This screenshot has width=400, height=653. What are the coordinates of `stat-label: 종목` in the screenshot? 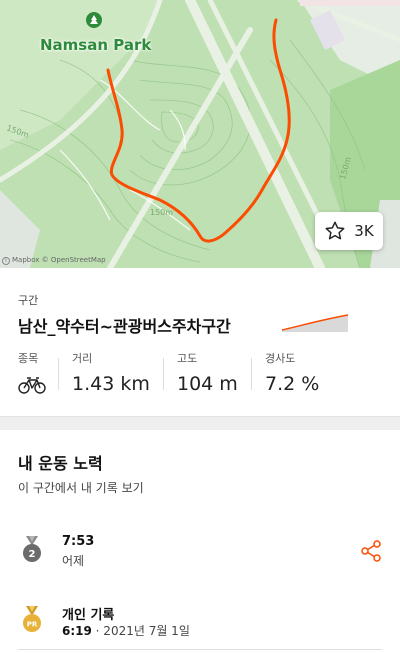 It's located at (28, 358).